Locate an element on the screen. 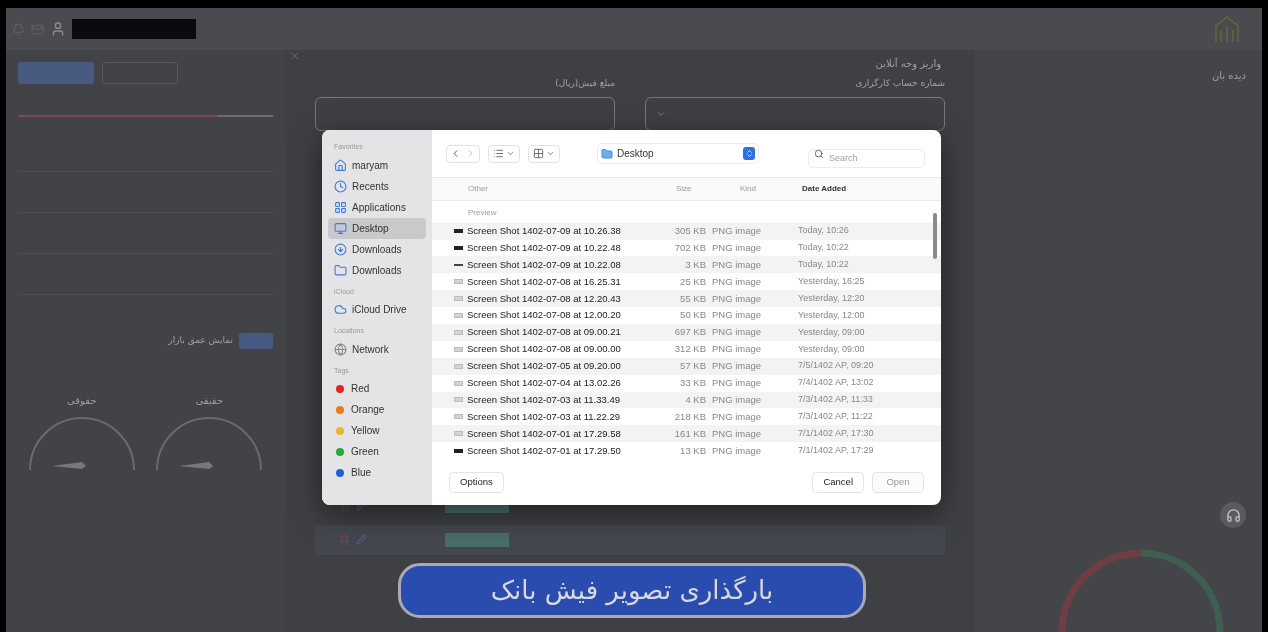  depth-toggle is located at coordinates (256, 341).